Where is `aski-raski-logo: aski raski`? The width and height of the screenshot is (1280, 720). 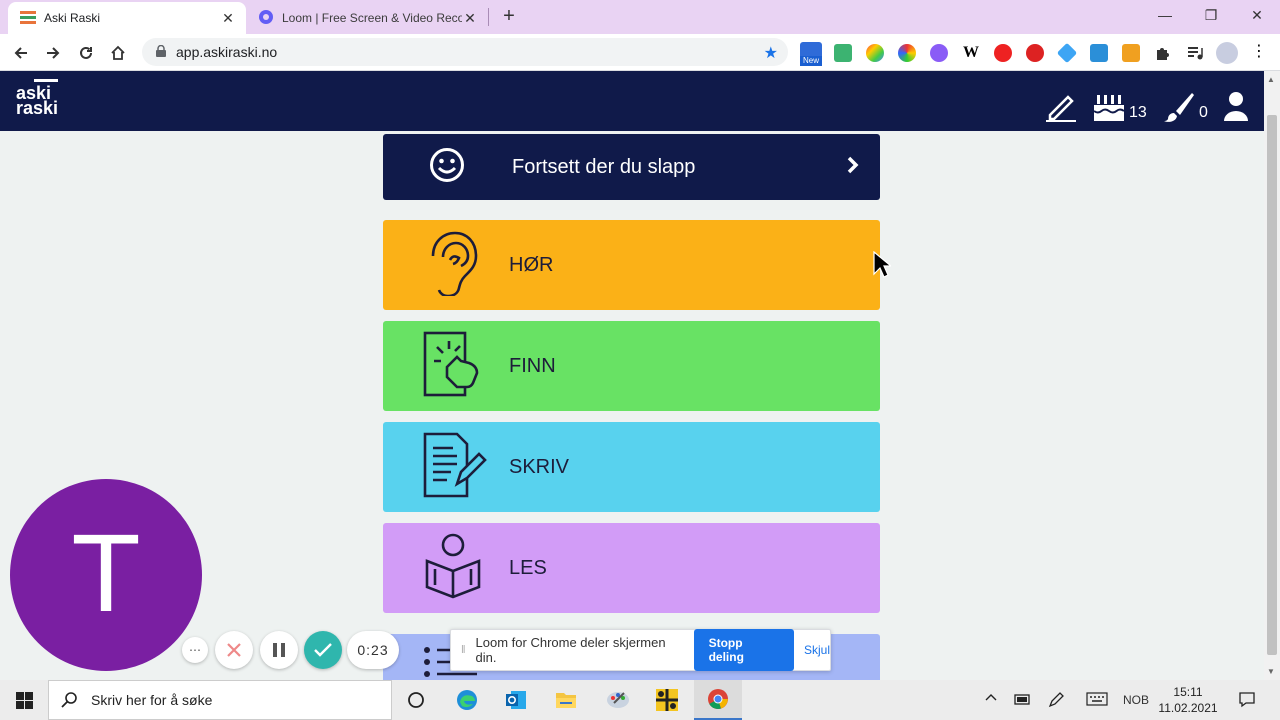 aski-raski-logo: aski raski is located at coordinates (37, 98).